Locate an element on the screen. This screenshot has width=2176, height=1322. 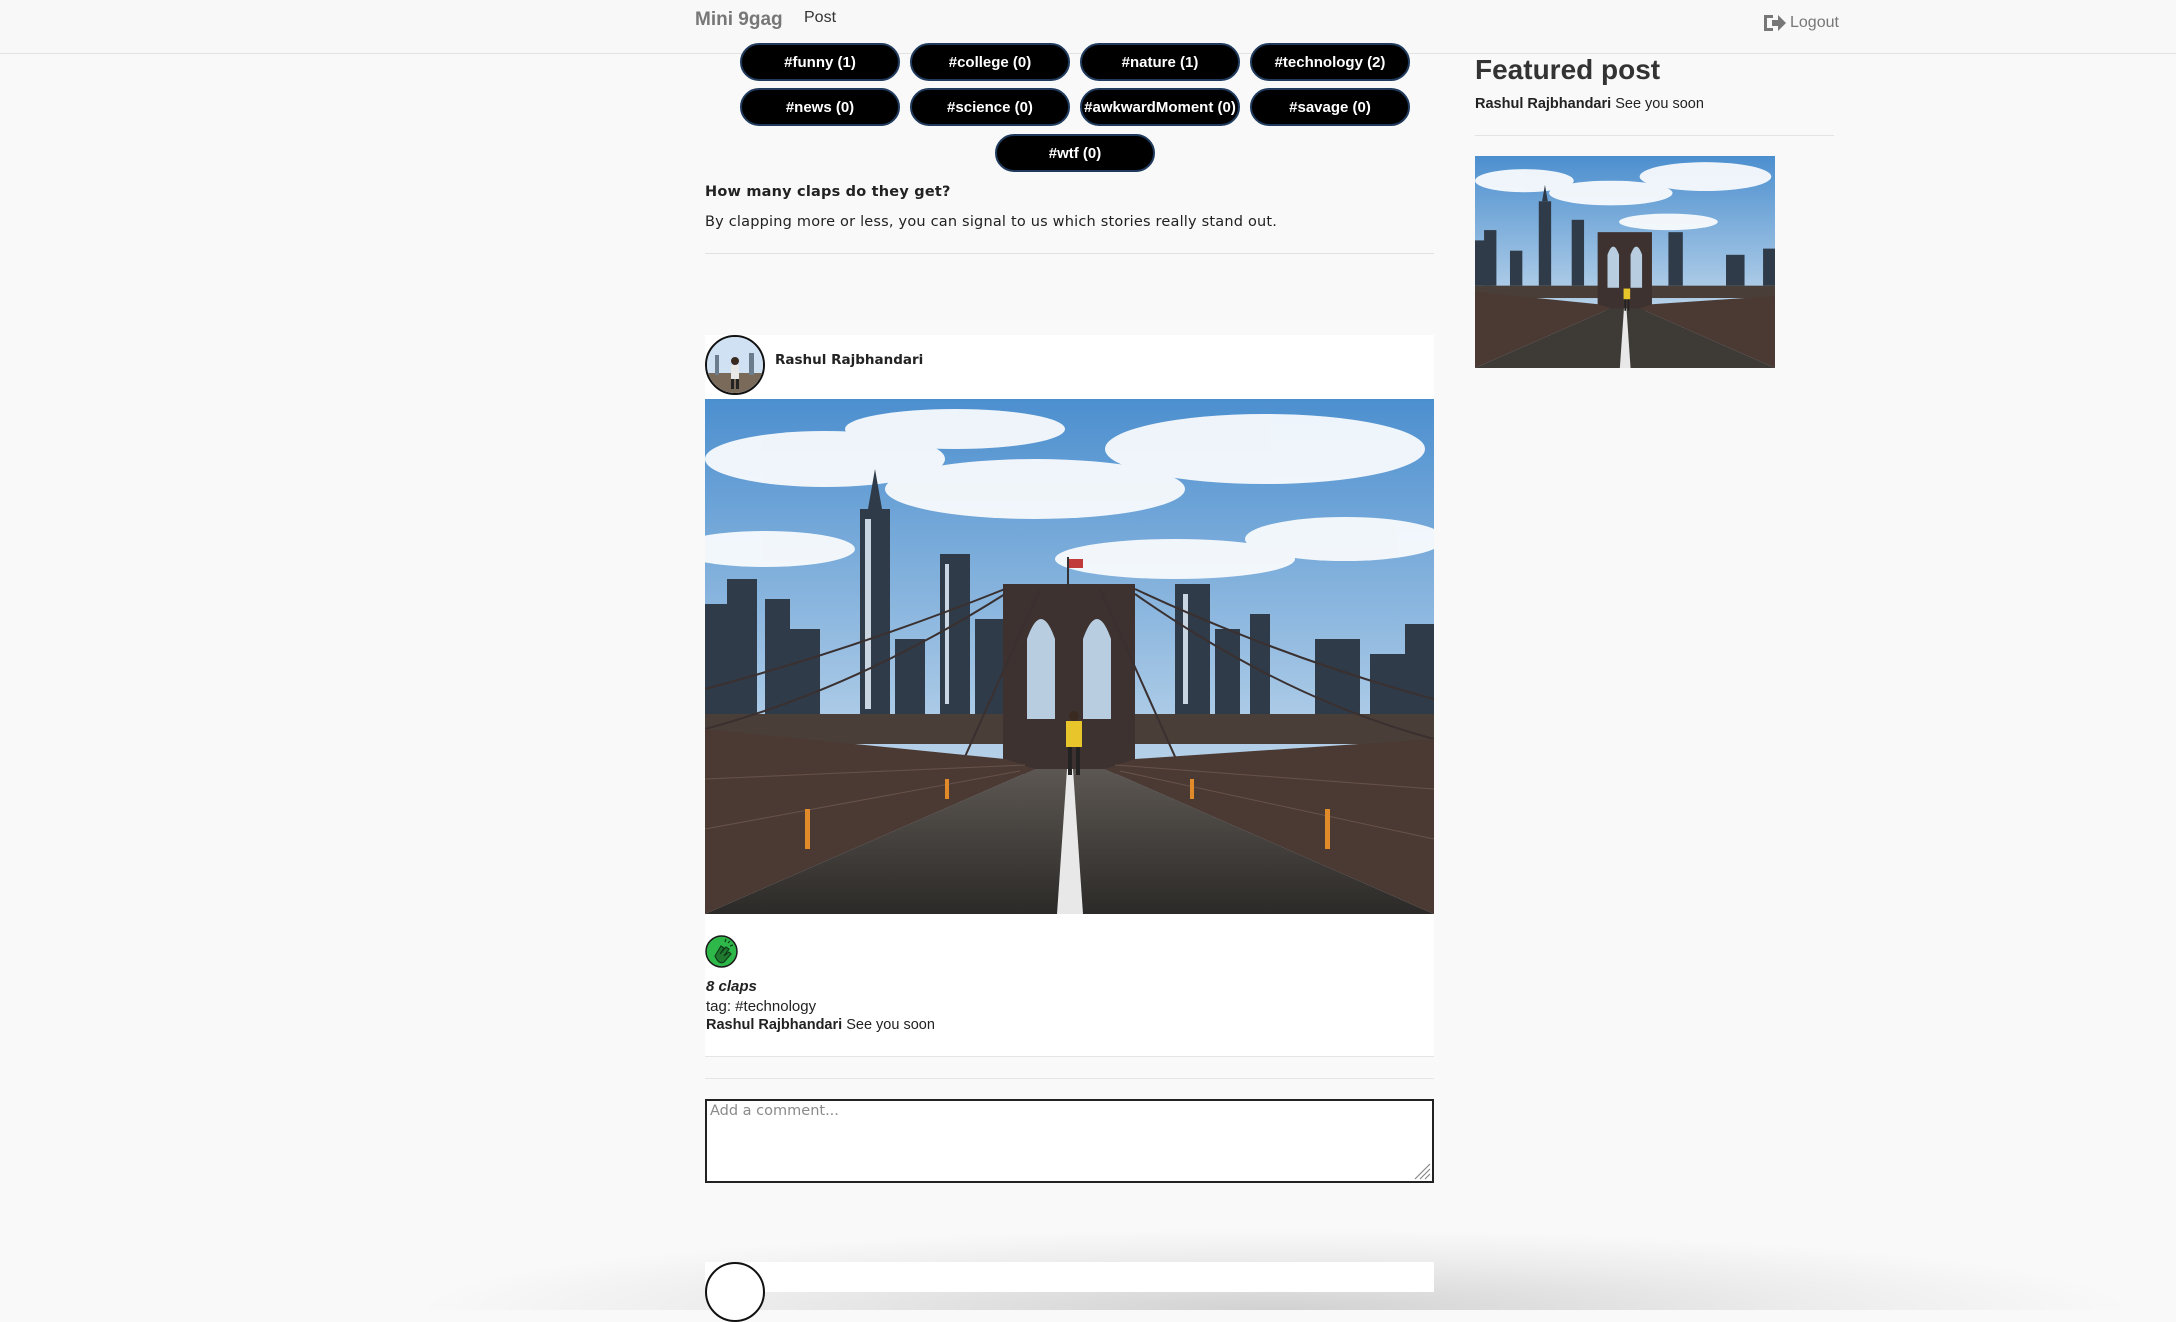
featured-post-title: Featured post is located at coordinates (1568, 69).